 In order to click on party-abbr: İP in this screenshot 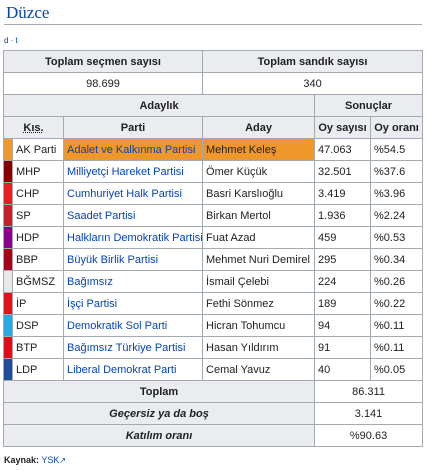, I will do `click(38, 303)`.